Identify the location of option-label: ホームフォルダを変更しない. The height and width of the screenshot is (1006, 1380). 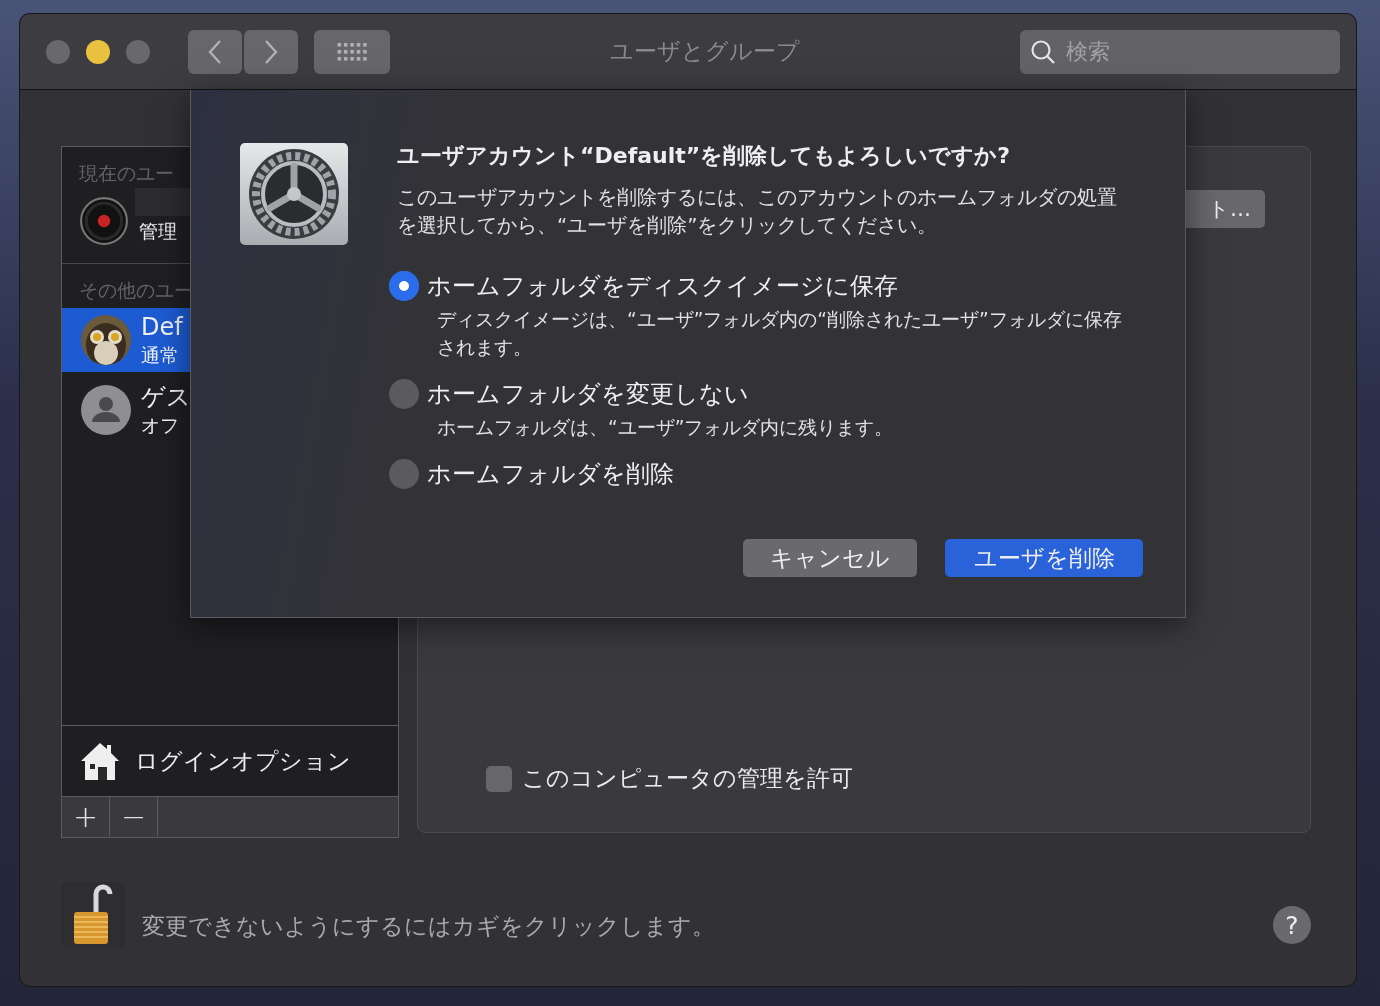
(588, 394).